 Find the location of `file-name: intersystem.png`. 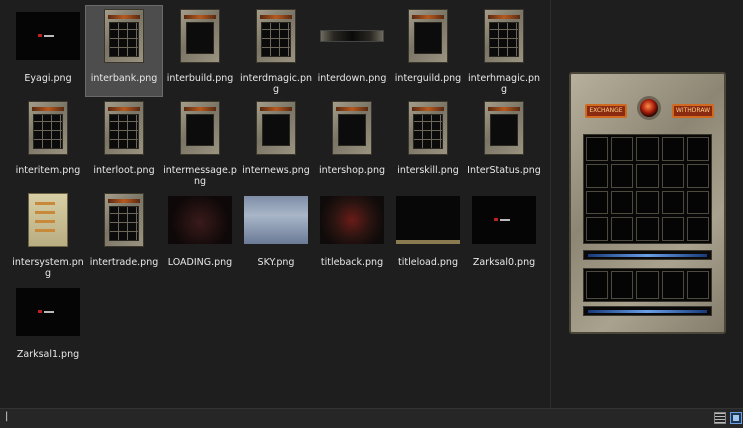

file-name: intersystem.png is located at coordinates (48, 268).